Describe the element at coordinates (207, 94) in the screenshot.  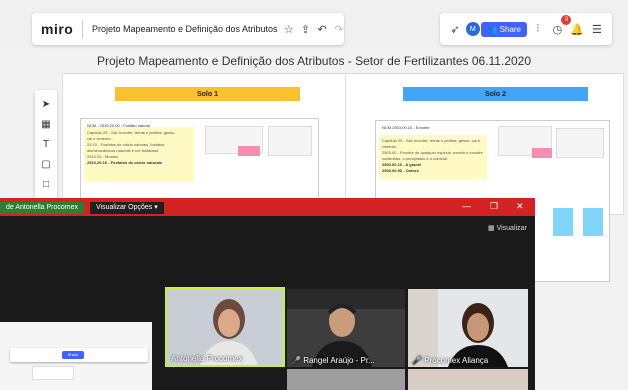
I see `solo1-header: Solo 1` at that location.